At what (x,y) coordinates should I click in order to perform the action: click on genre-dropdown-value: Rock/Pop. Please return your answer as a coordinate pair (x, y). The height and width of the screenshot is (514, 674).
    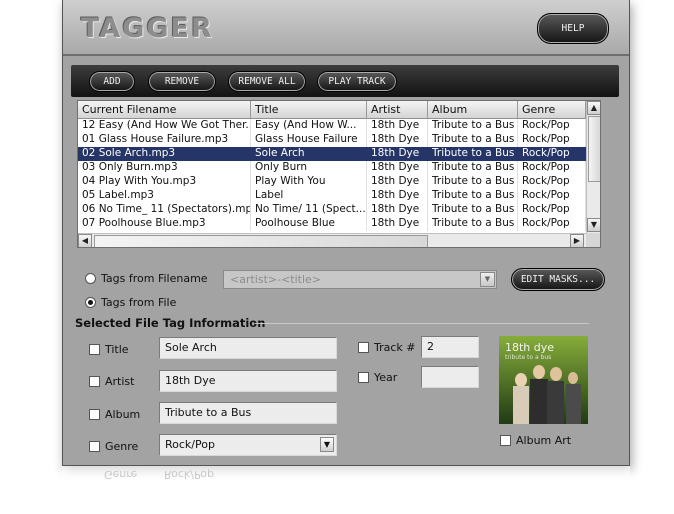
    Looking at the image, I should click on (190, 444).